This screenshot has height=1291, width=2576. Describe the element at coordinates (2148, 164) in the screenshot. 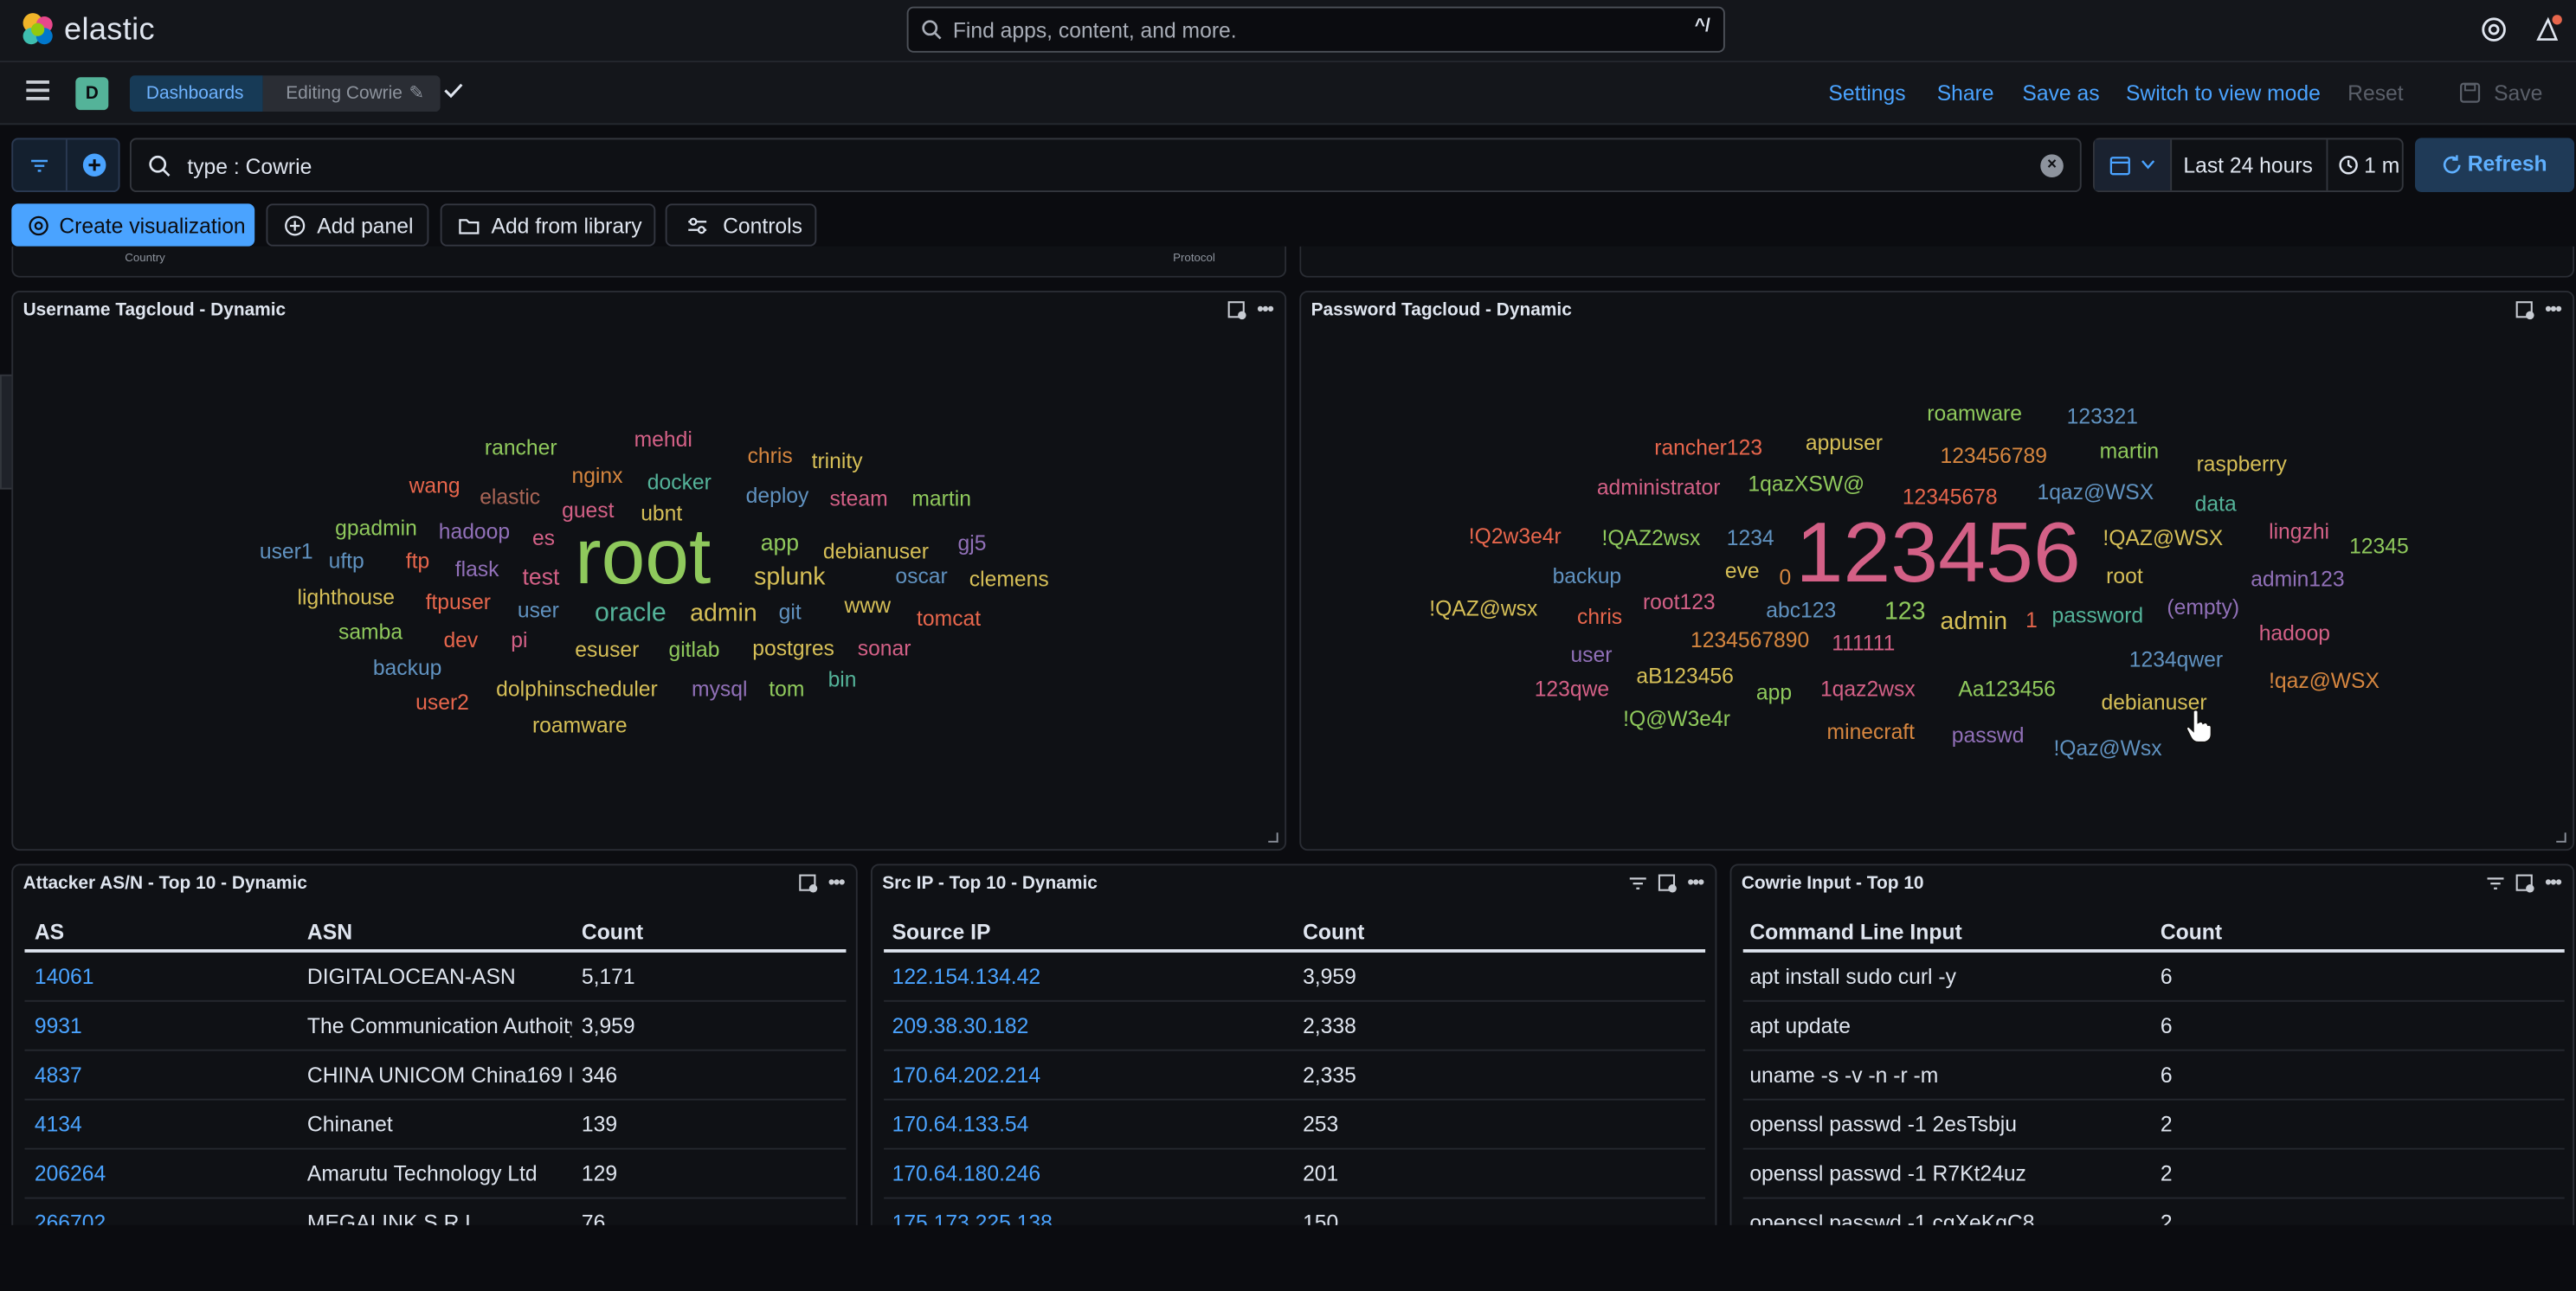

I see `chevron-down-icon` at that location.